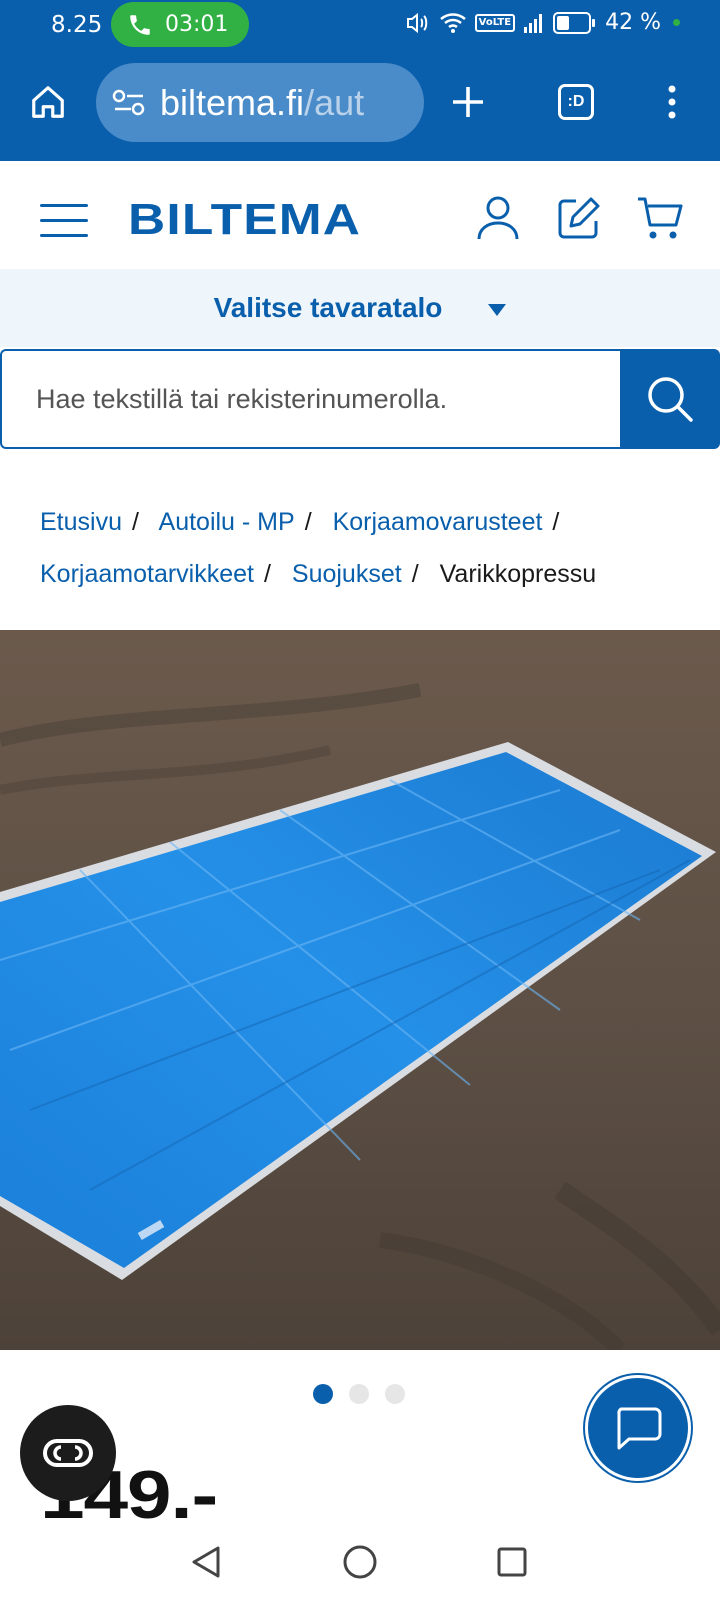 The image size is (720, 1600). I want to click on breadcrumb-link-etusivu: Etusivu, so click(81, 522).